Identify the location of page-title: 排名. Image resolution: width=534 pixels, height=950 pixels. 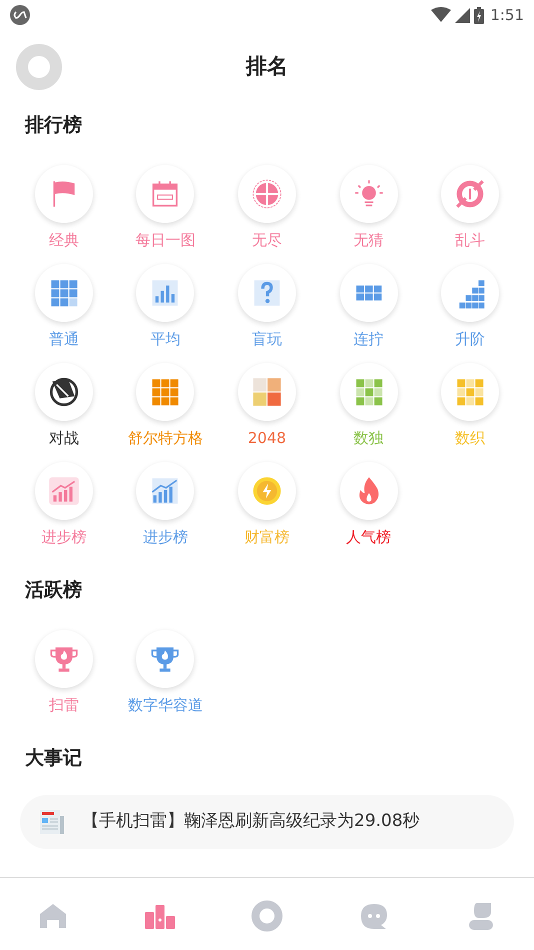
(267, 66).